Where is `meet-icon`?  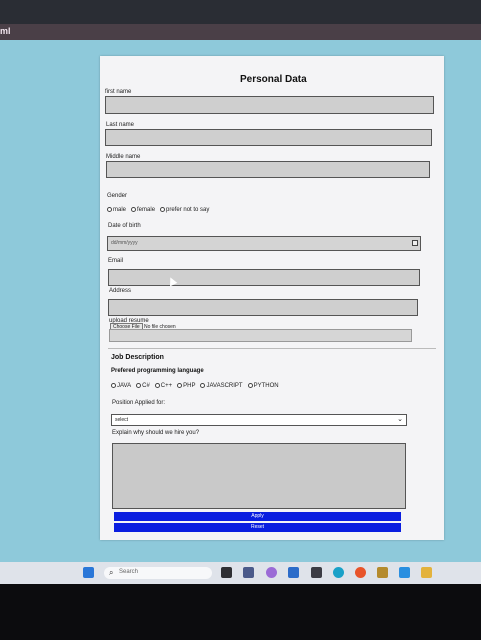
meet-icon is located at coordinates (316, 572).